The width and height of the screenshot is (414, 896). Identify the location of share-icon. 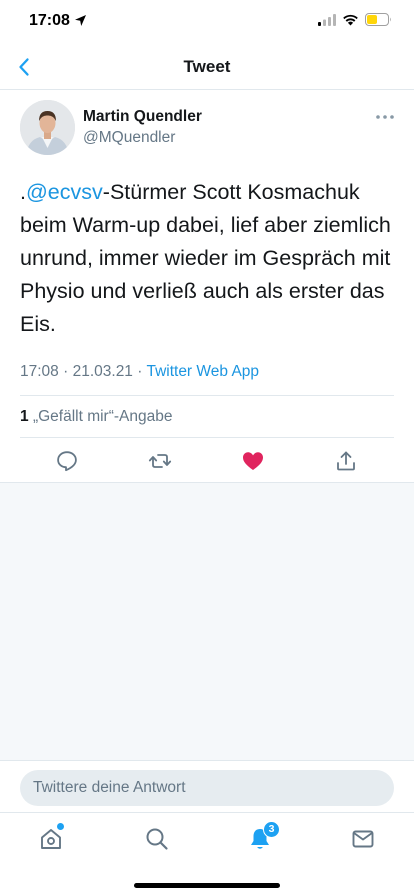
(346, 461).